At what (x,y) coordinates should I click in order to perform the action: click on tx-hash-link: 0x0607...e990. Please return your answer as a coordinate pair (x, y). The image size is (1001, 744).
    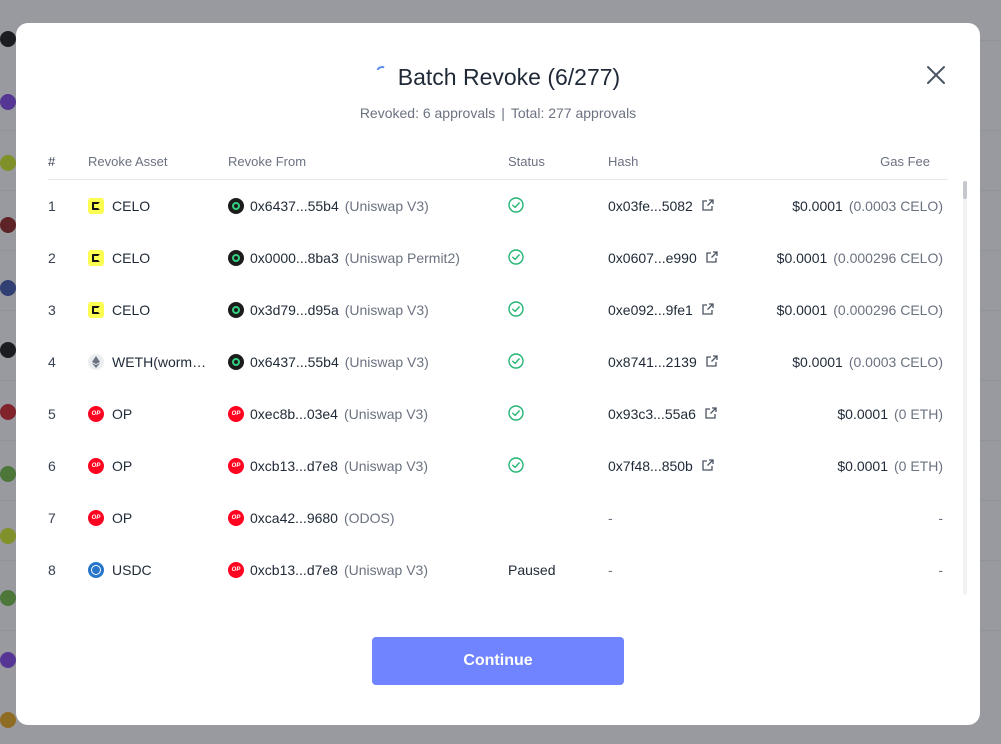
    Looking at the image, I should click on (652, 258).